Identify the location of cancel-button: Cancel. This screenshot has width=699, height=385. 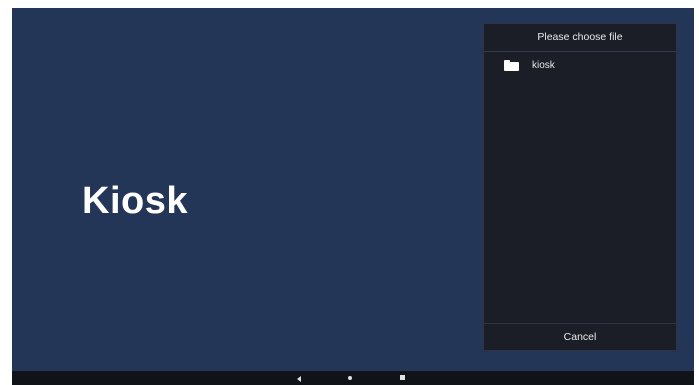
(580, 337).